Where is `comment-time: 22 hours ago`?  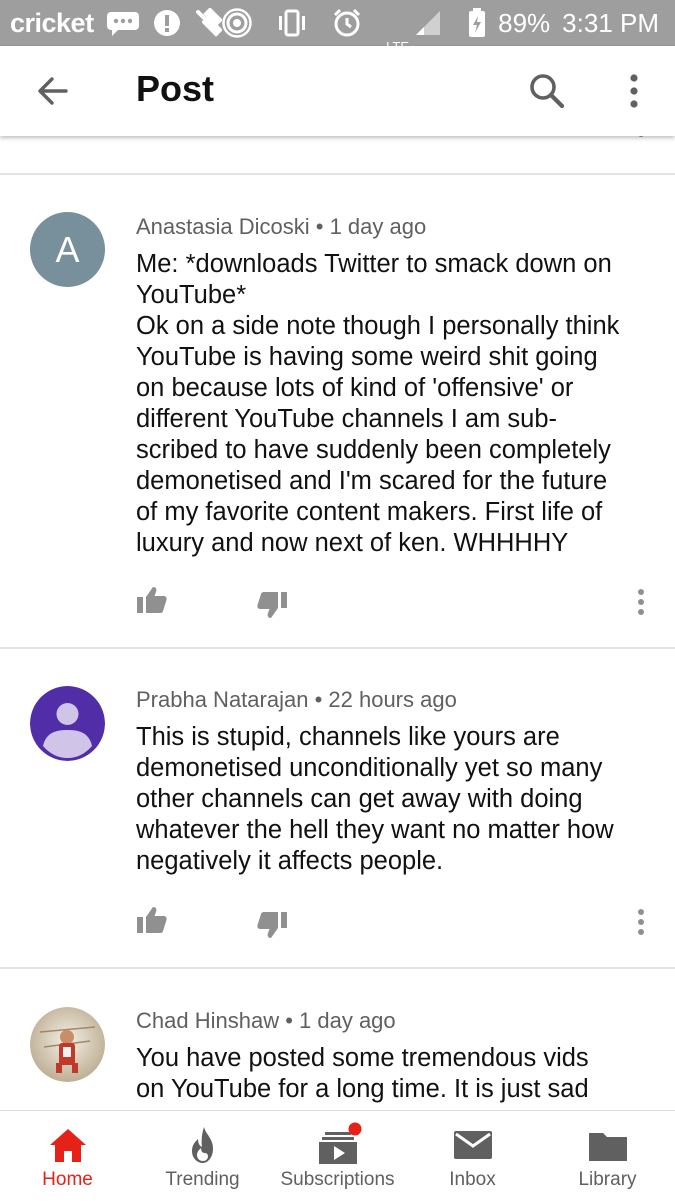 comment-time: 22 hours ago is located at coordinates (392, 699).